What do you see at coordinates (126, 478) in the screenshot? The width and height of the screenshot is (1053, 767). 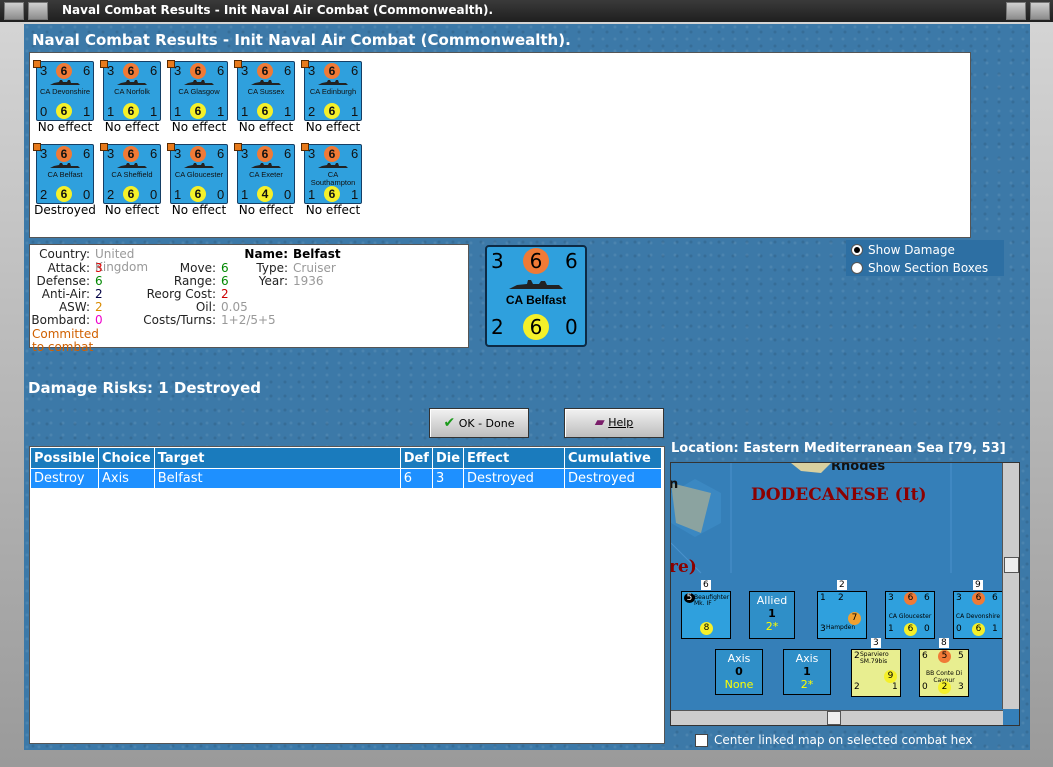 I see `cell-choice: Axis` at bounding box center [126, 478].